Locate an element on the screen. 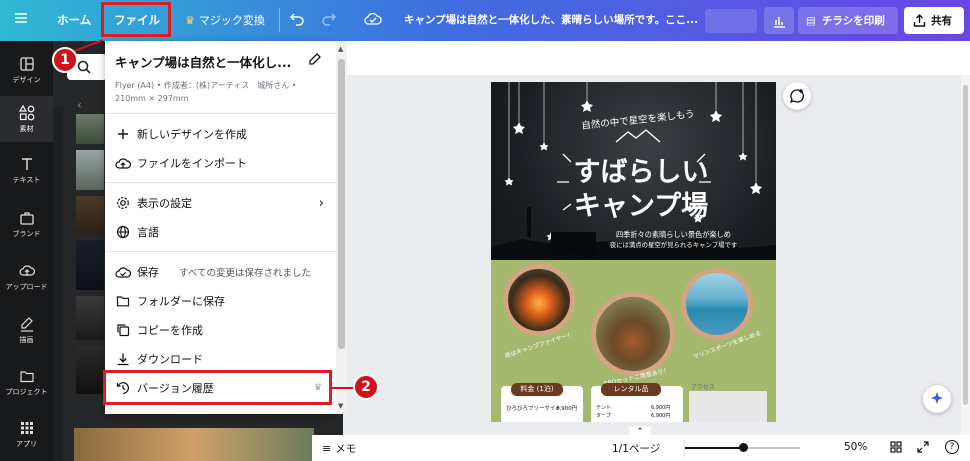 Image resolution: width=970 pixels, height=461 pixels. rail-projects: プロジェクト is located at coordinates (26, 382).